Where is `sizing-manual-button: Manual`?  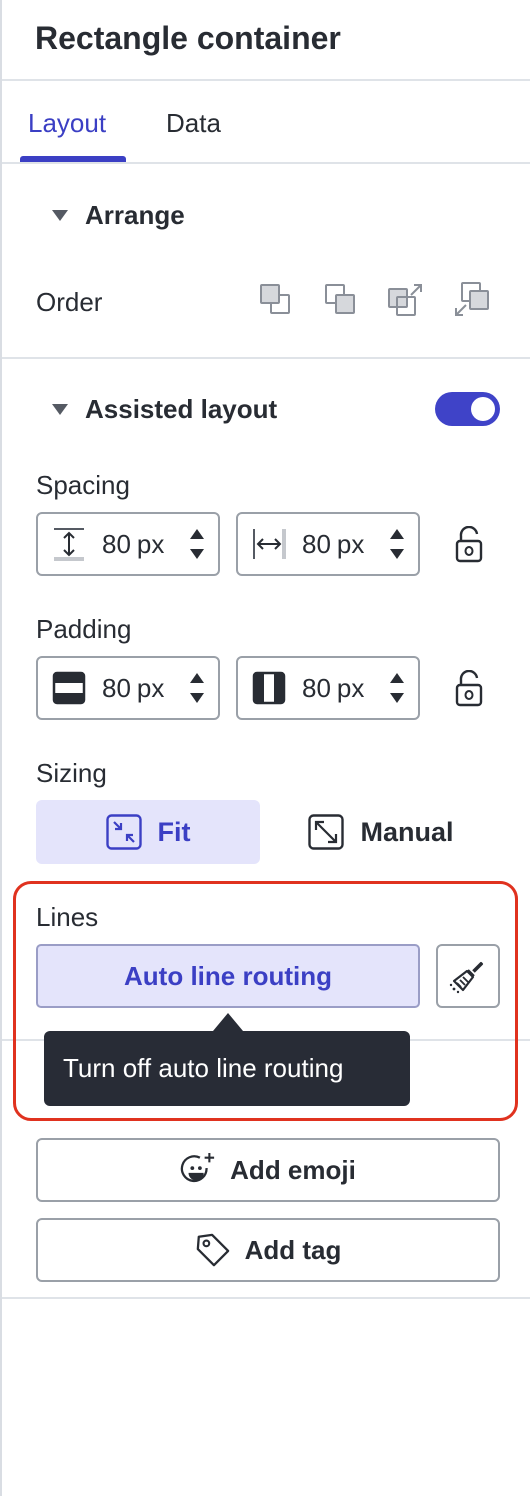 sizing-manual-button: Manual is located at coordinates (381, 832).